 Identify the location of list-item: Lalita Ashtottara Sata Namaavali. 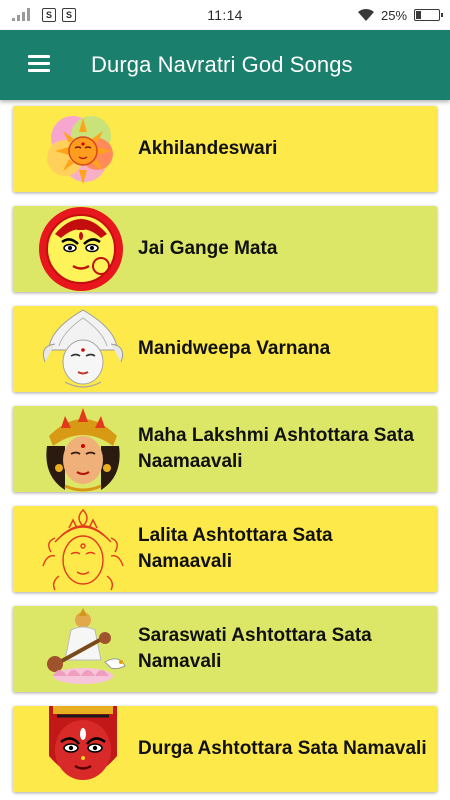
(225, 549).